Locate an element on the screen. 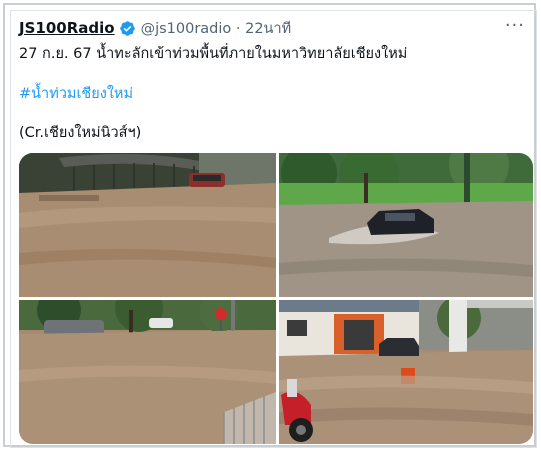 The height and width of the screenshot is (452, 541). verified-badge-icon is located at coordinates (127, 28).